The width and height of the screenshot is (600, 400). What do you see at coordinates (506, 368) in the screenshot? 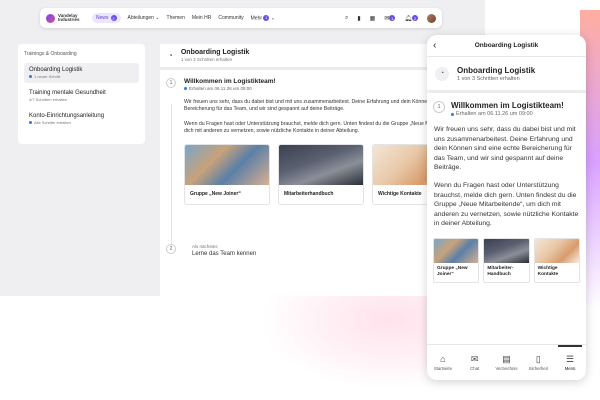
I see `tab-label: Verzeichnis` at bounding box center [506, 368].